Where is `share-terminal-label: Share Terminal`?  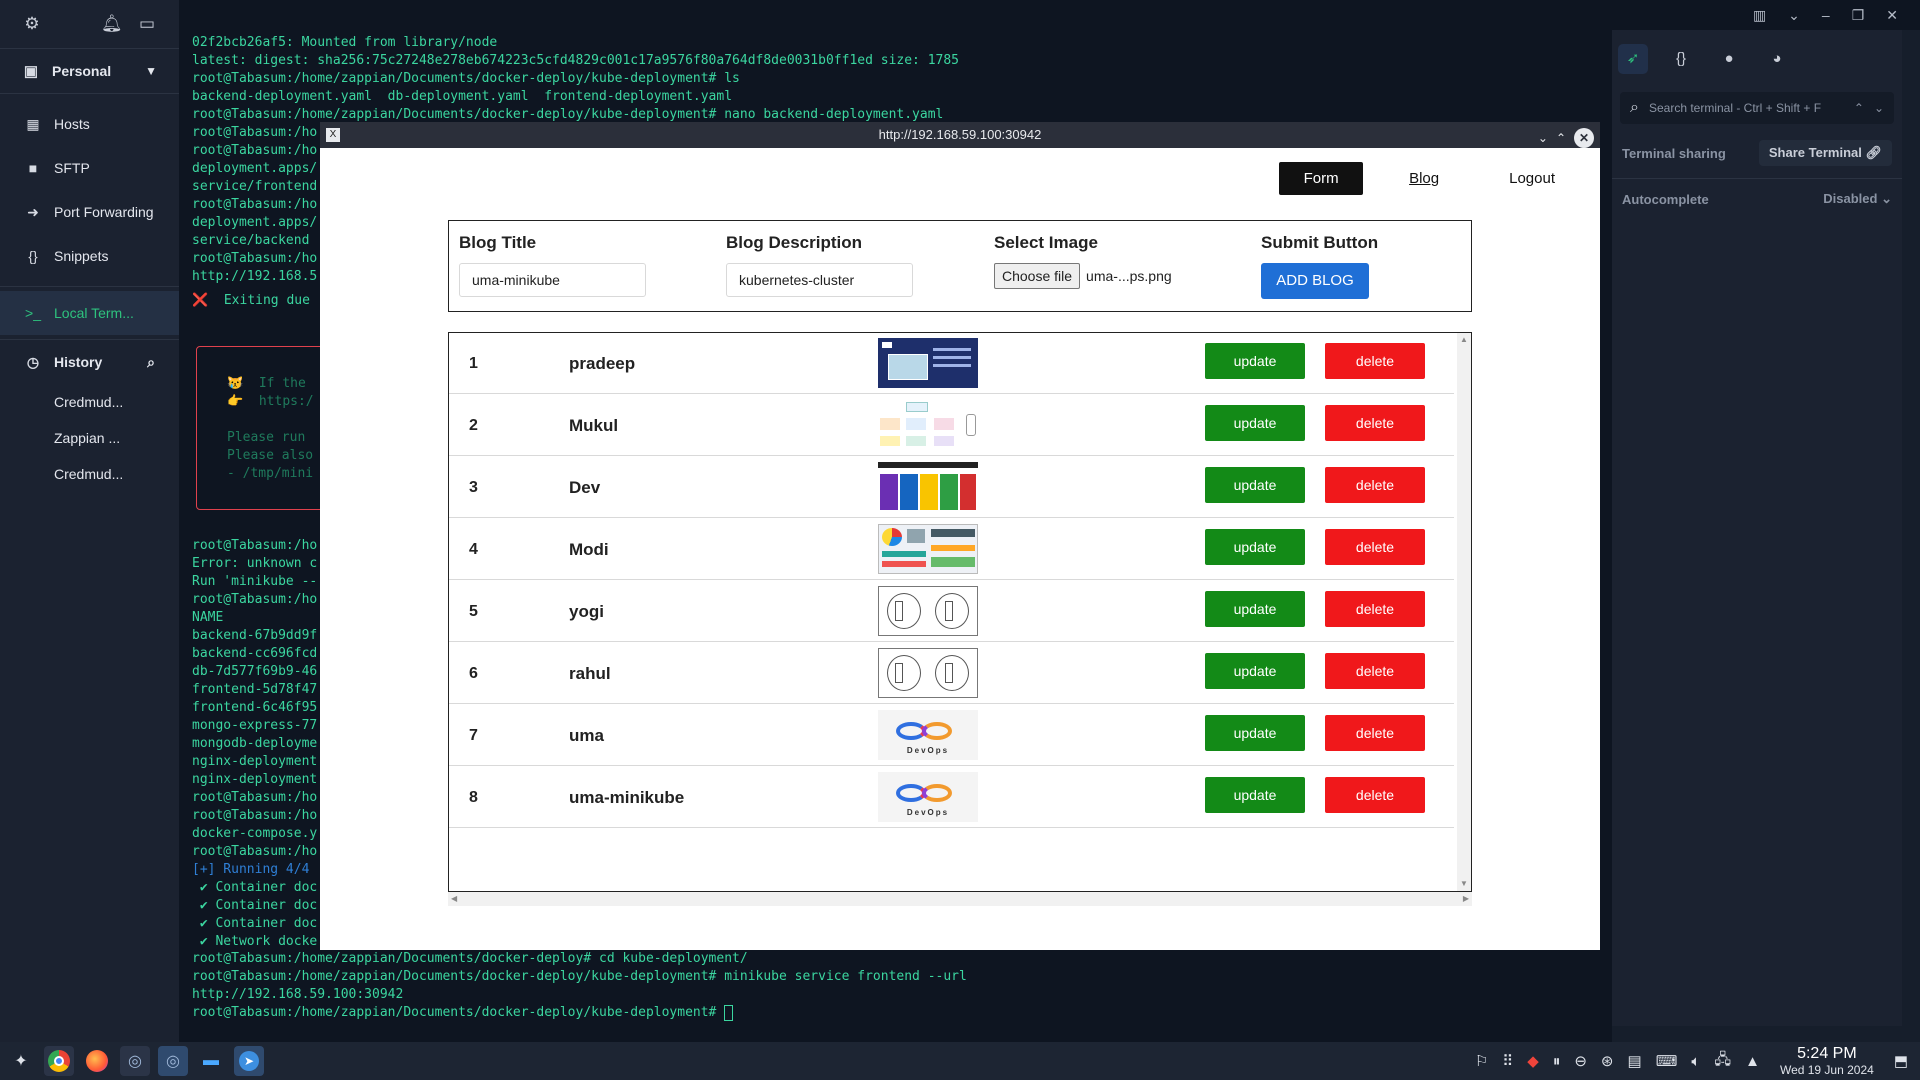
share-terminal-label: Share Terminal is located at coordinates (1815, 152).